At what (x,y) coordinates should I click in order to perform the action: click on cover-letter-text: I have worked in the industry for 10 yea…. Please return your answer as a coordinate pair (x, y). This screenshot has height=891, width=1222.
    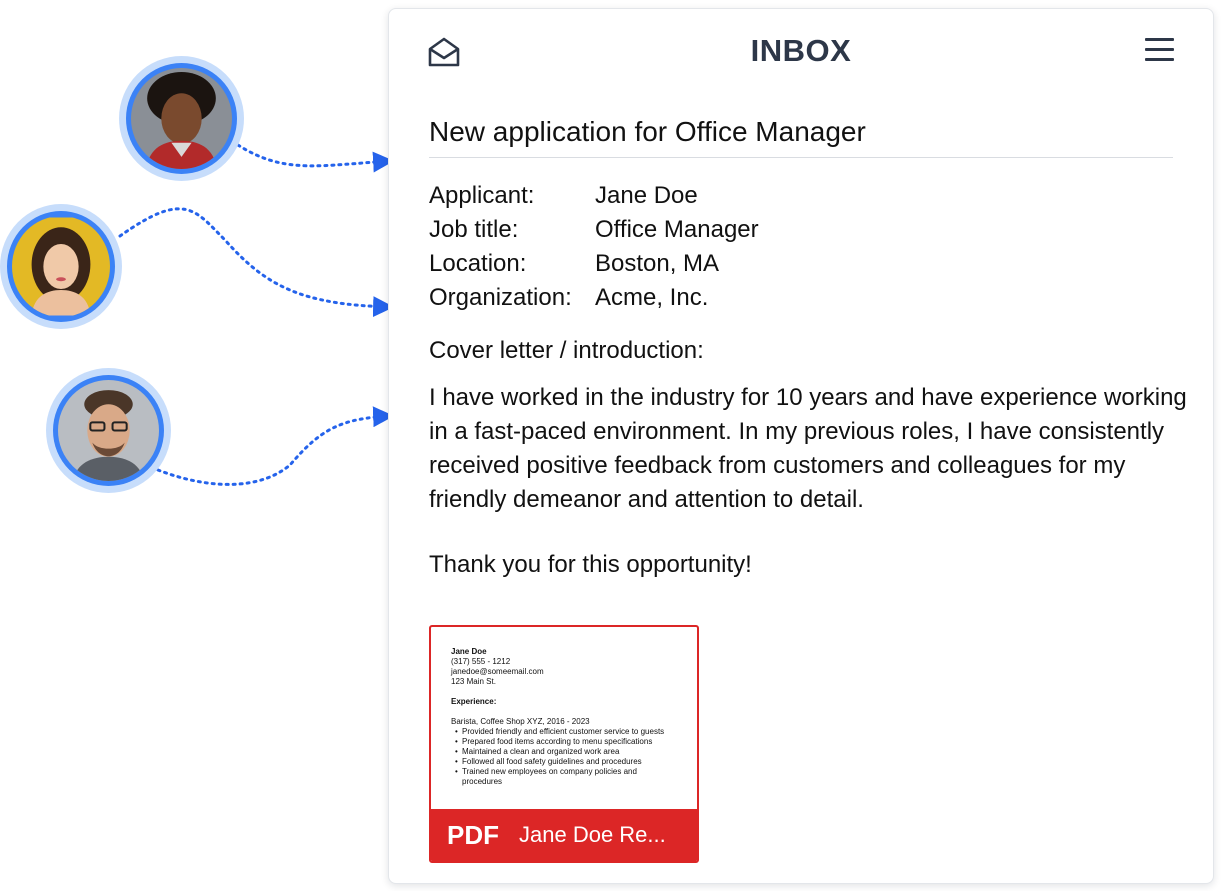
    Looking at the image, I should click on (808, 448).